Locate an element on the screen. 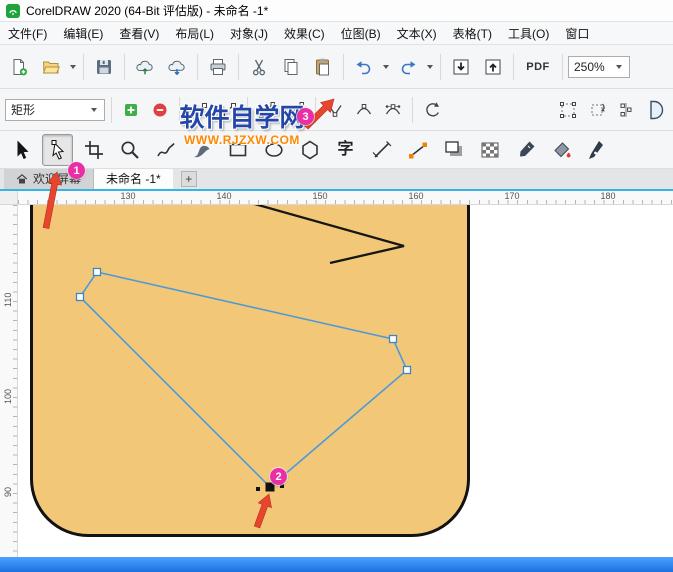  ruler-label: 180 is located at coordinates (608, 196).